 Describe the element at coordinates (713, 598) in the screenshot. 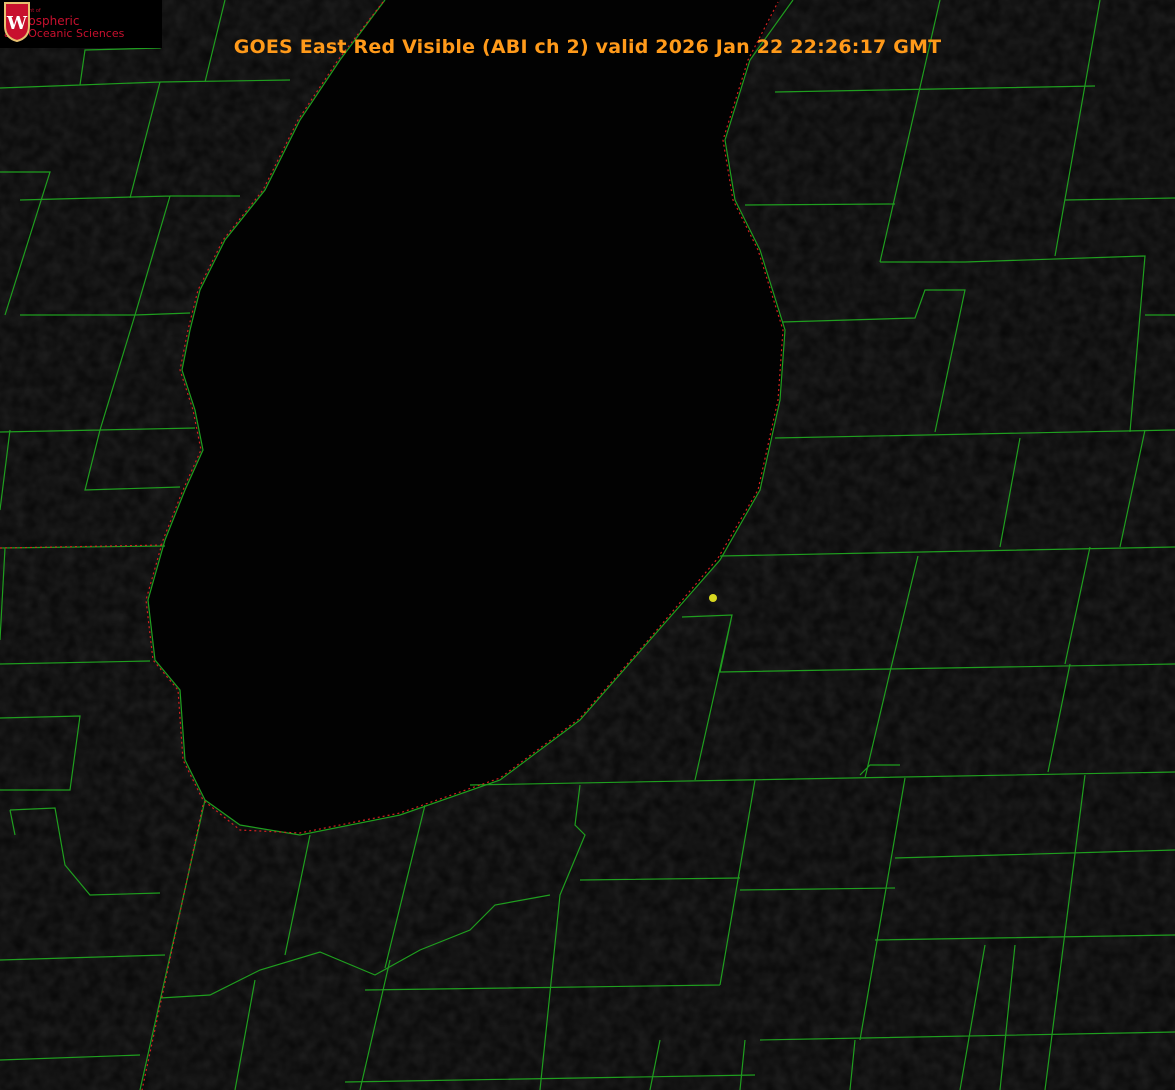

I see `station-dot-icon` at that location.